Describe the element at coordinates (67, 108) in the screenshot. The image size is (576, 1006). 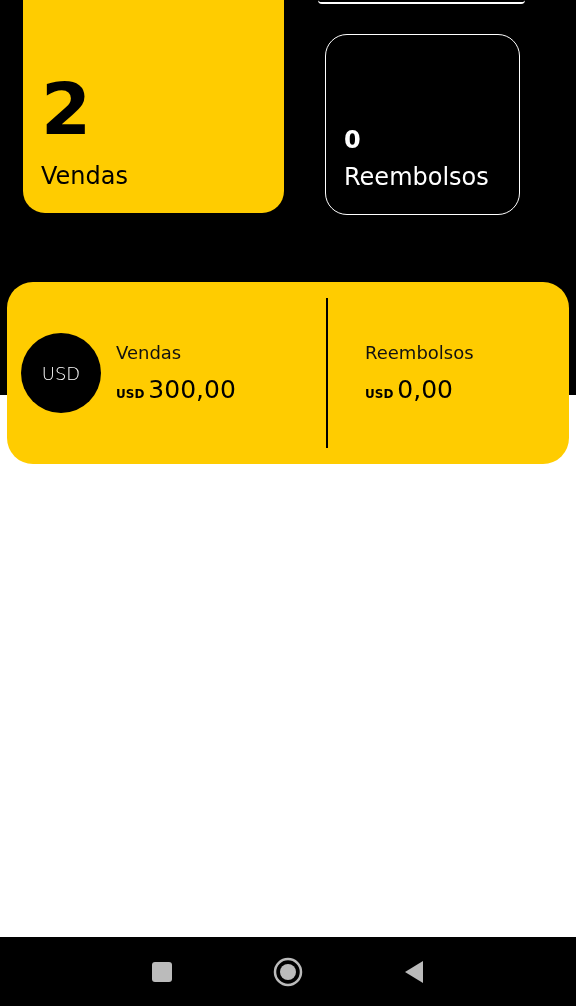
I see `stat-value: 2` at that location.